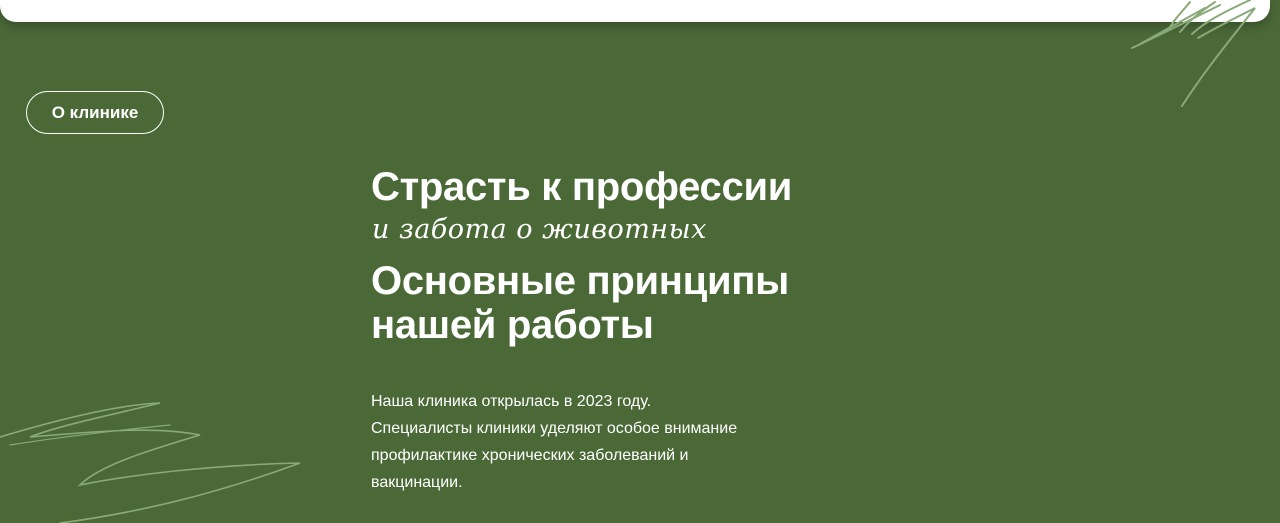  Describe the element at coordinates (539, 229) in the screenshot. I see `hero-script-subtitle: и забота о животных` at that location.